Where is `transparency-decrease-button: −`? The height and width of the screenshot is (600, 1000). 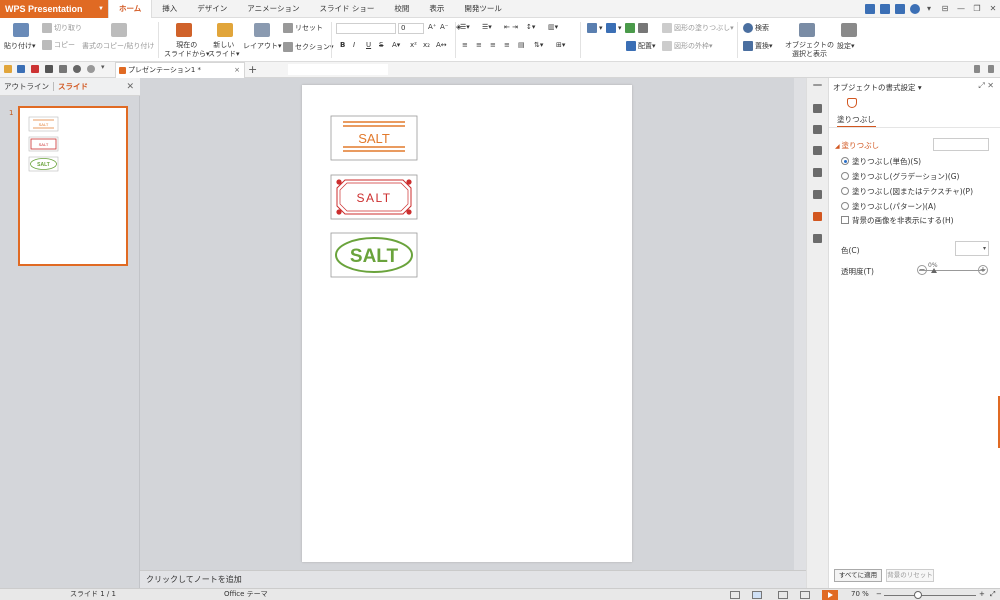 transparency-decrease-button: − is located at coordinates (922, 270).